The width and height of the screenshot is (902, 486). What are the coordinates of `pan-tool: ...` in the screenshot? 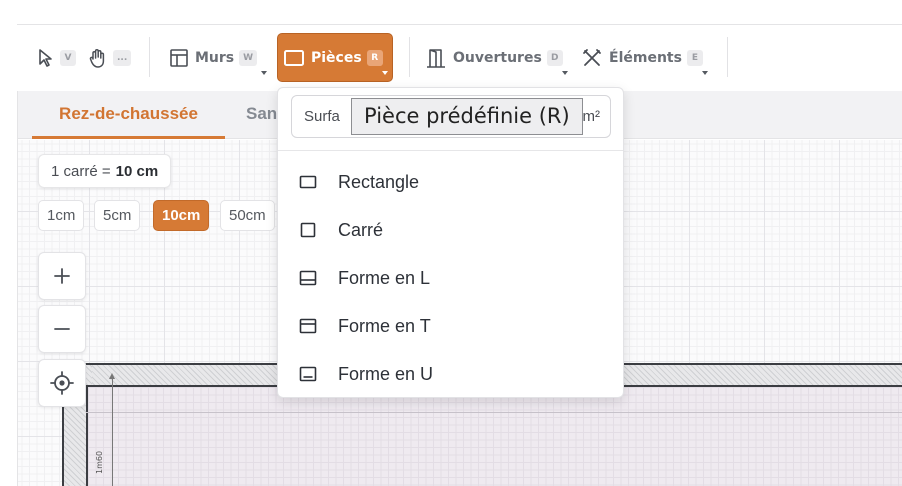 It's located at (109, 58).